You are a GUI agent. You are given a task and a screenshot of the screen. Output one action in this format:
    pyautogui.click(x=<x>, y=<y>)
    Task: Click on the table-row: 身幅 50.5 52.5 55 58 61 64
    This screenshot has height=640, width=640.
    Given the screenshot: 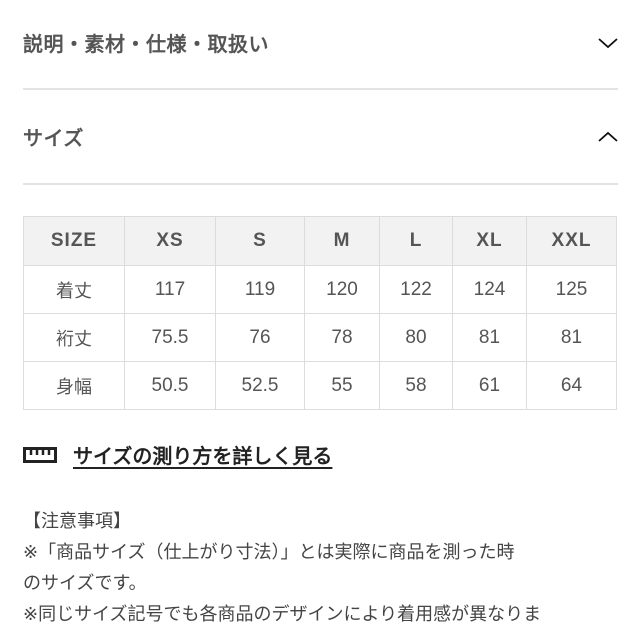 What is the action you would take?
    pyautogui.click(x=320, y=385)
    